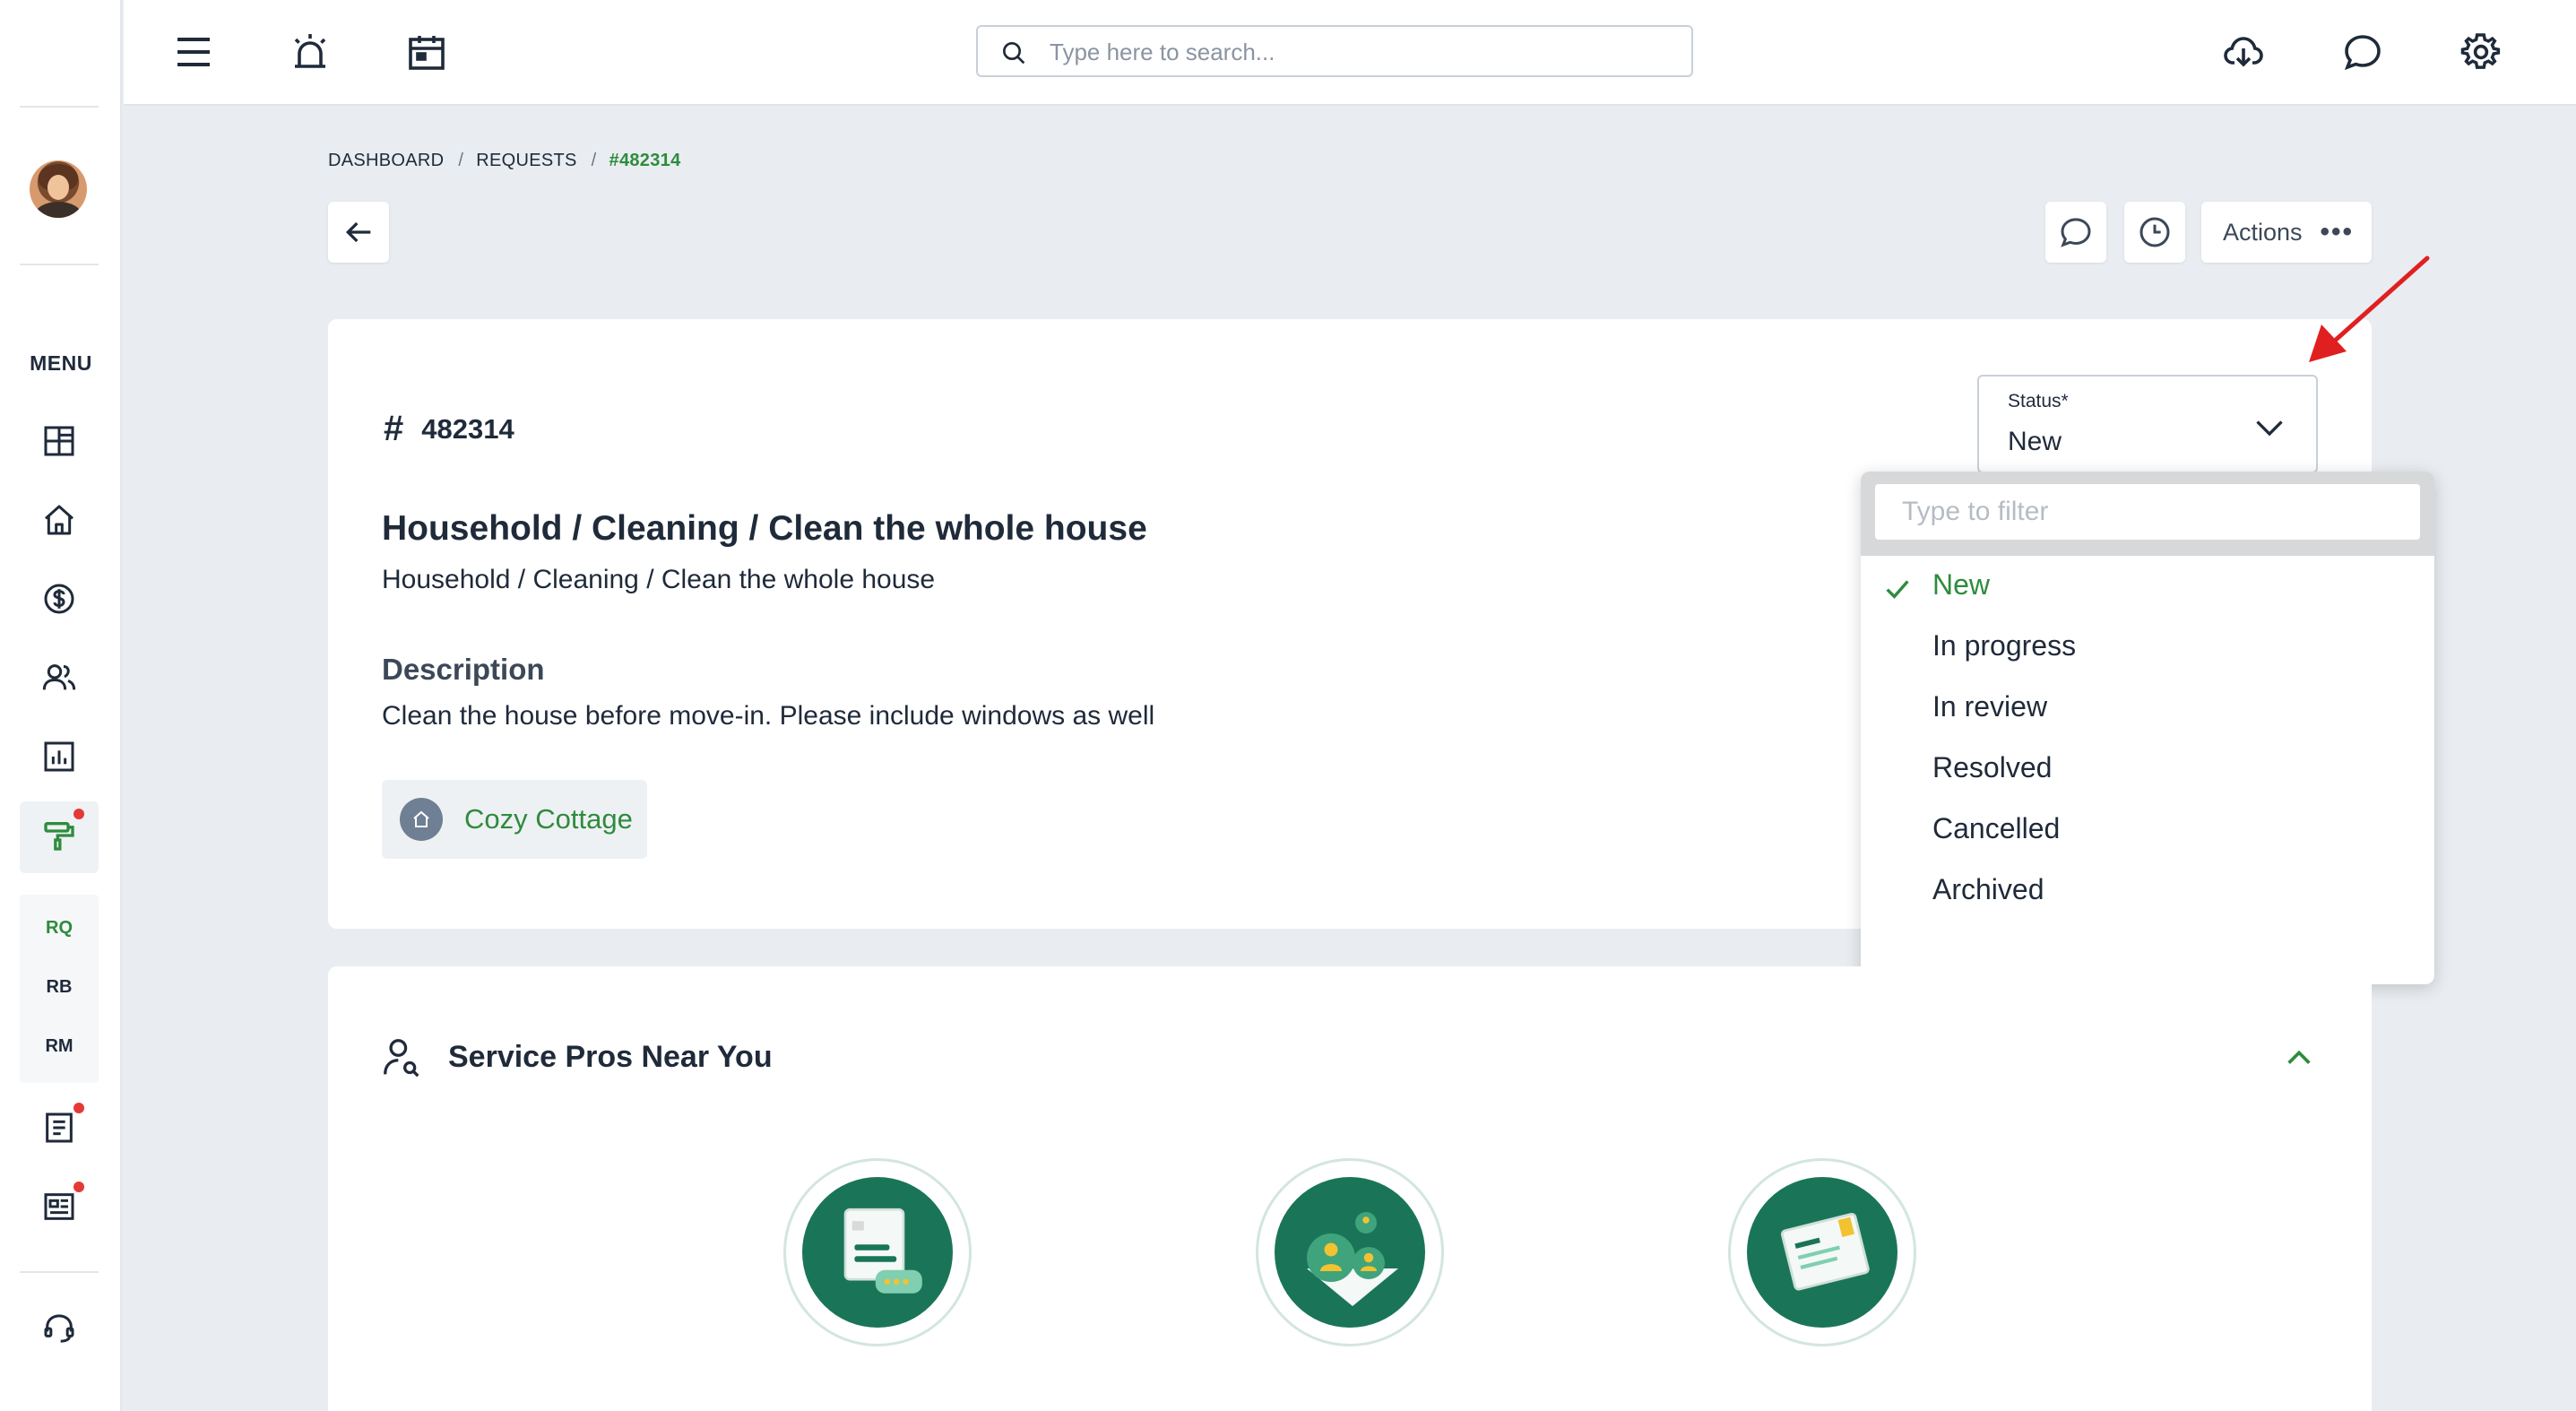 The height and width of the screenshot is (1411, 2576). What do you see at coordinates (59, 987) in the screenshot?
I see `submenu-rb: RB` at bounding box center [59, 987].